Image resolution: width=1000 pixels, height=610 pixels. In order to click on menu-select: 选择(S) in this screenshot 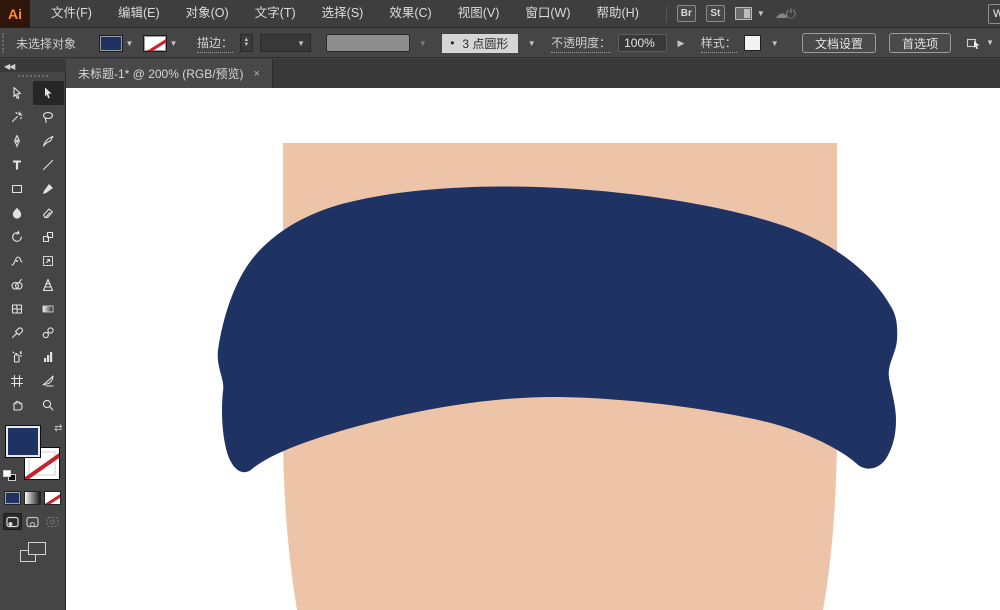, I will do `click(343, 13)`.